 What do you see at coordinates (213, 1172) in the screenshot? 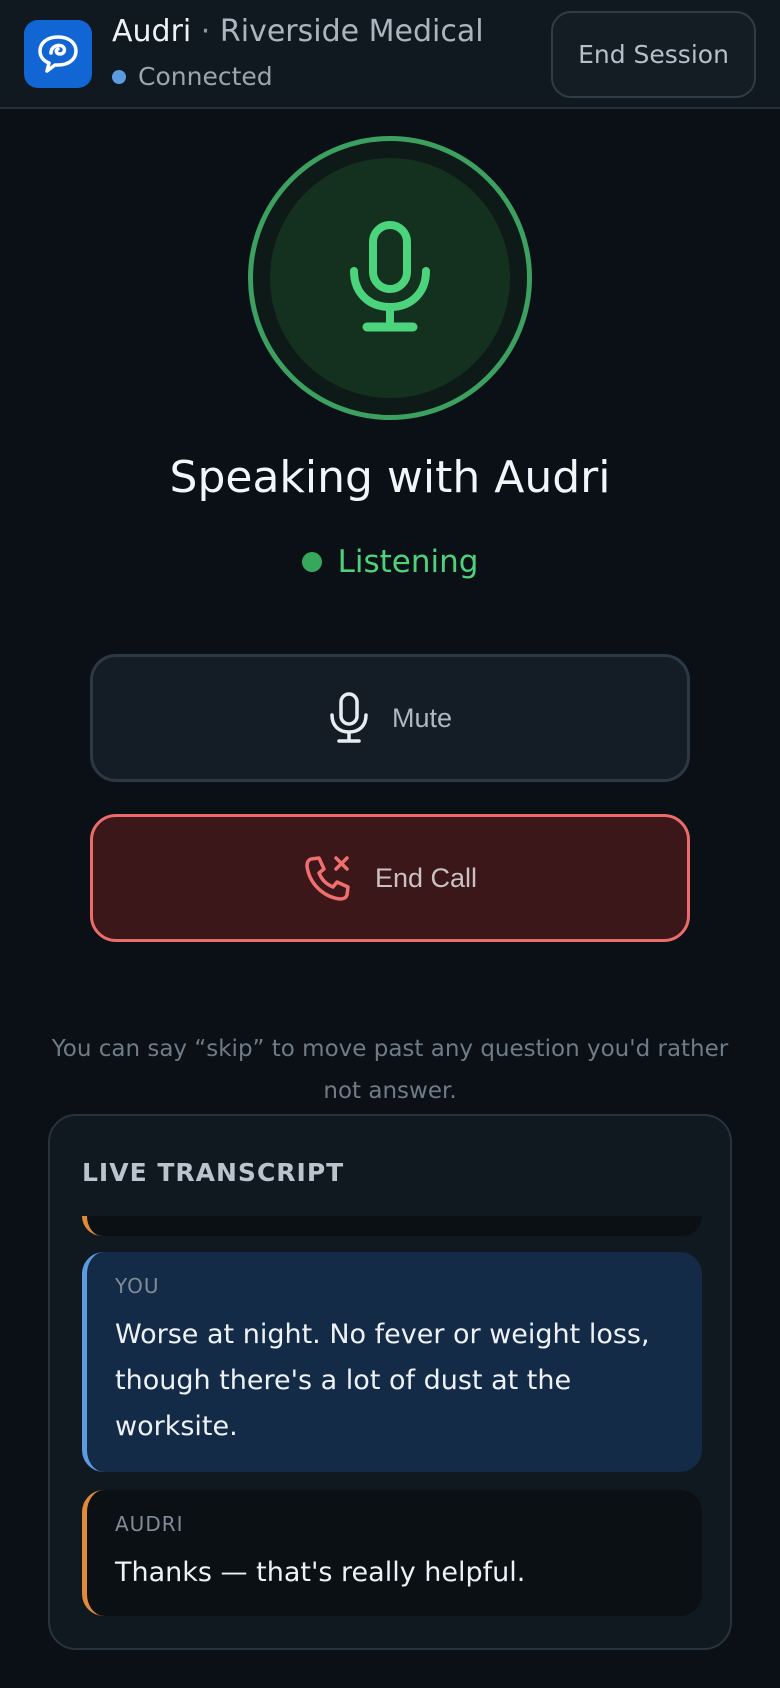
I see `transcript-title: LIVE TRANSCRIPT` at bounding box center [213, 1172].